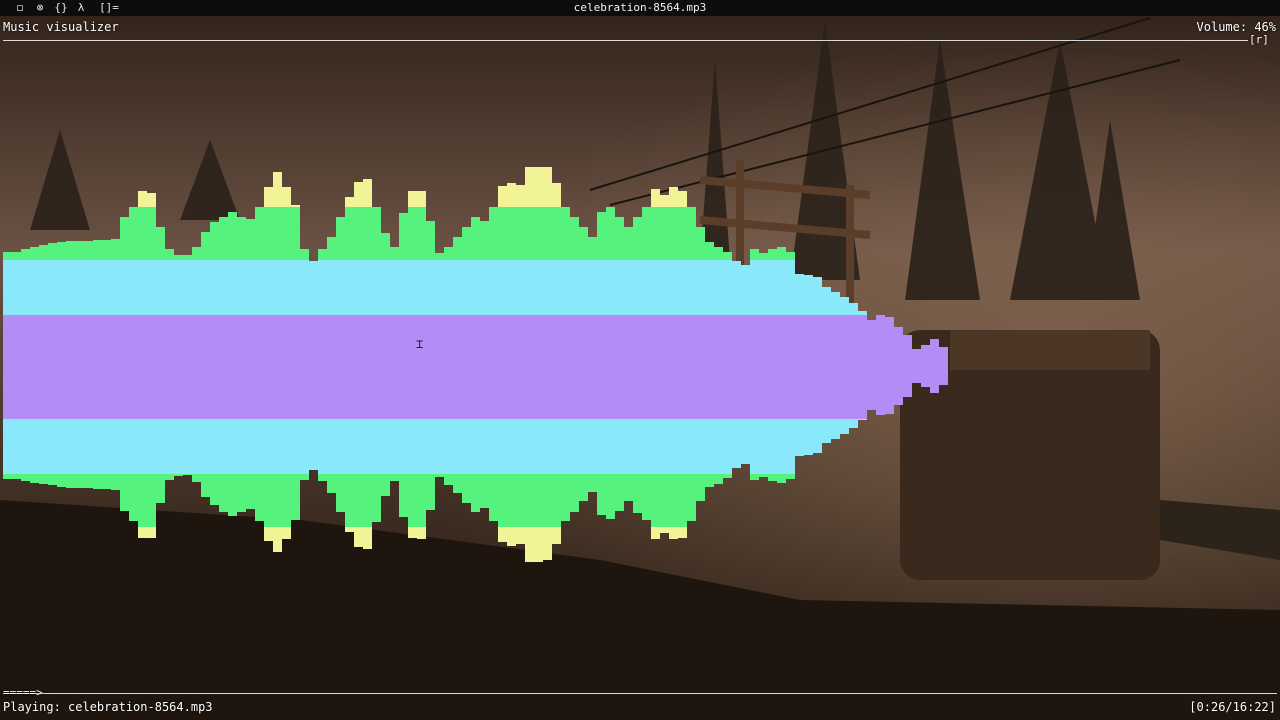 The image size is (1280, 720). What do you see at coordinates (20, 8) in the screenshot?
I see `workspace-1-icon: ◻` at bounding box center [20, 8].